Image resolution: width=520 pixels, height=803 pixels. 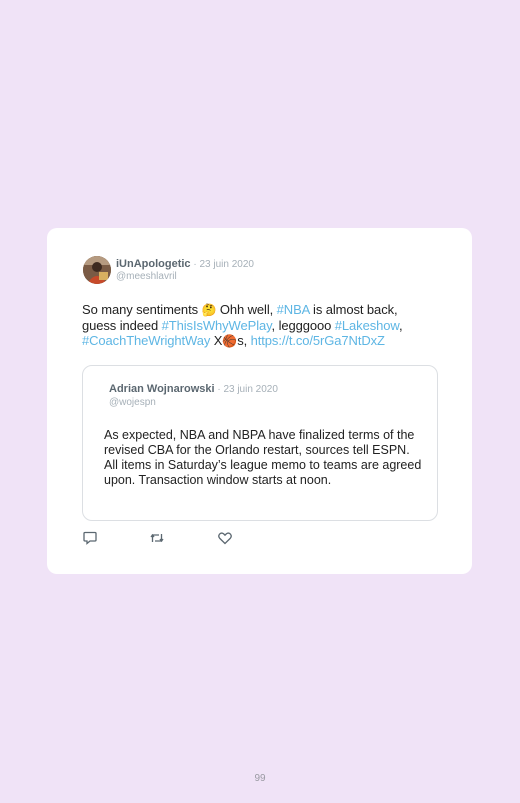 I want to click on hashtag-lakeshow: #Lakeshow, so click(x=367, y=325).